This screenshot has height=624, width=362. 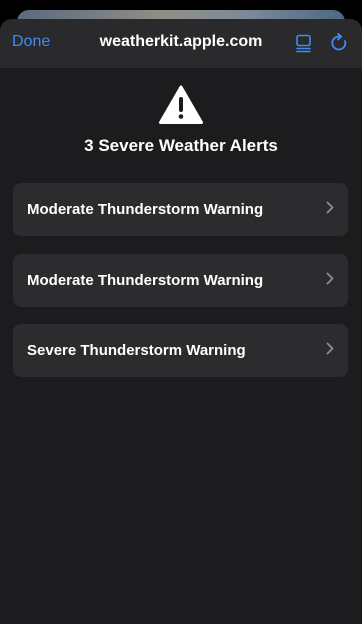 What do you see at coordinates (181, 104) in the screenshot?
I see `warning-triangle-icon` at bounding box center [181, 104].